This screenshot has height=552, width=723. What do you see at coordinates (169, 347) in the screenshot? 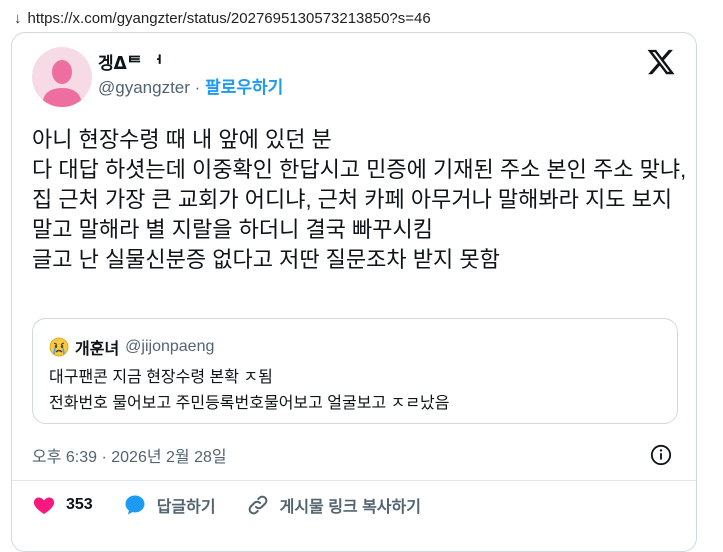
I see `quote-handle: @jijonpaeng` at bounding box center [169, 347].